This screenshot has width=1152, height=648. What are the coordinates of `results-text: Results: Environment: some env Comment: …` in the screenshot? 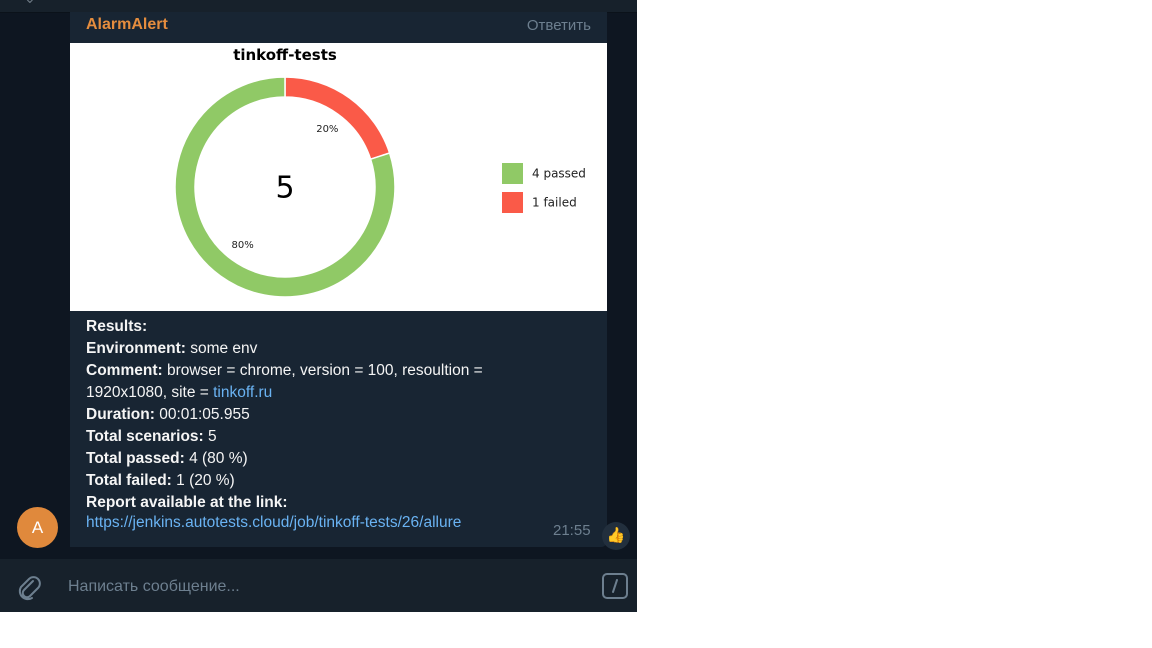 It's located at (311, 415).